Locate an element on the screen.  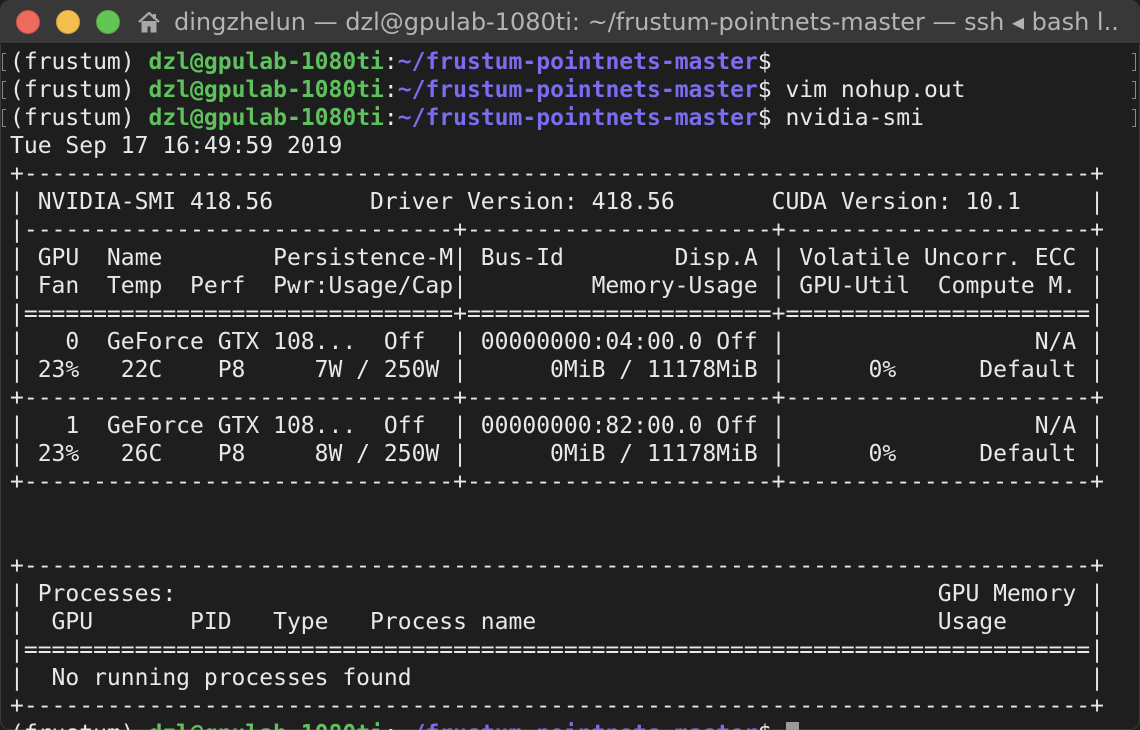
output-line: | No running processes found | is located at coordinates (557, 678).